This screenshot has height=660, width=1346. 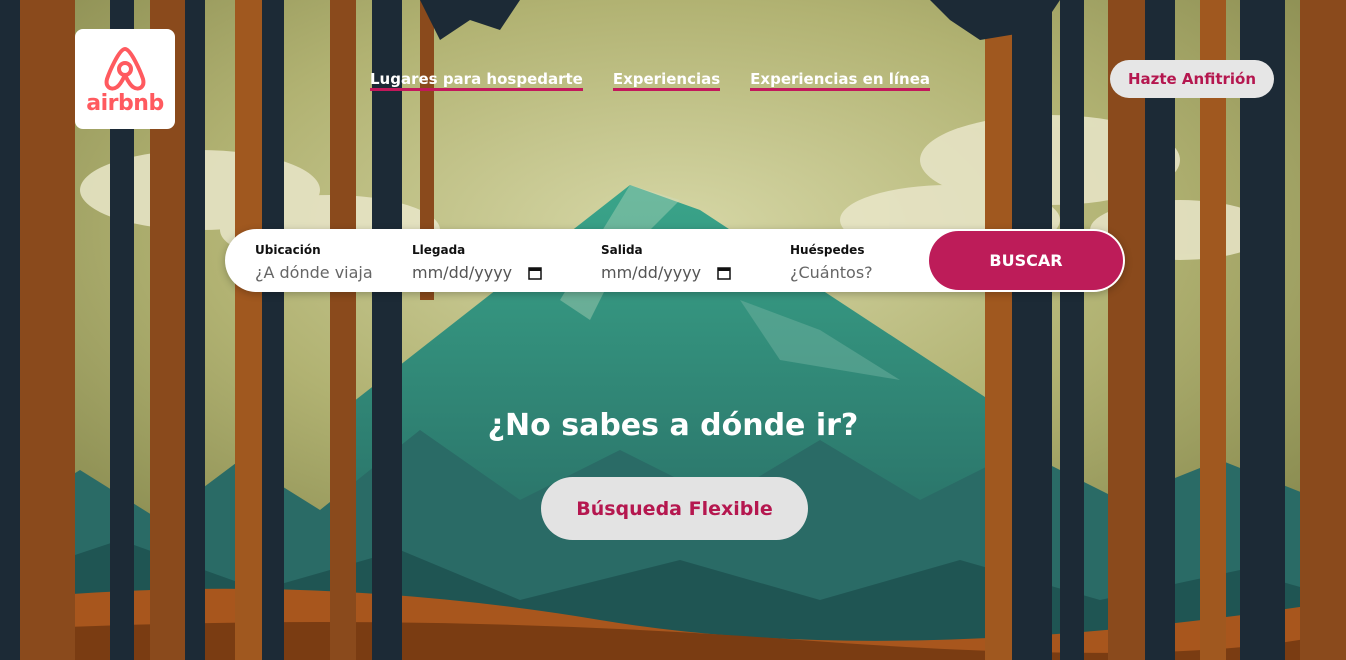 I want to click on checkin-placeholder: mm/dd/yyyy, so click(x=462, y=272).